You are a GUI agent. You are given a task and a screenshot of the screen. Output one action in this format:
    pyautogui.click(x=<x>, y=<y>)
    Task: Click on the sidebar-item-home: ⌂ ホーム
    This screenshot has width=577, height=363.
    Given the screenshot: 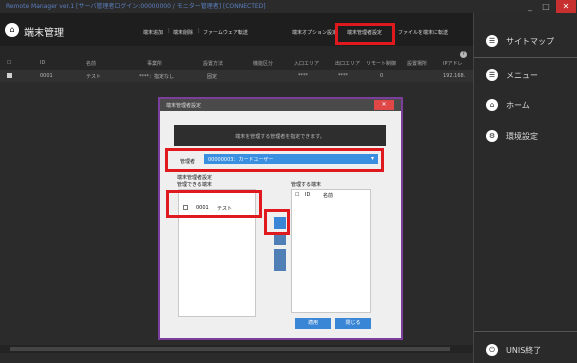 What is the action you would take?
    pyautogui.click(x=530, y=105)
    